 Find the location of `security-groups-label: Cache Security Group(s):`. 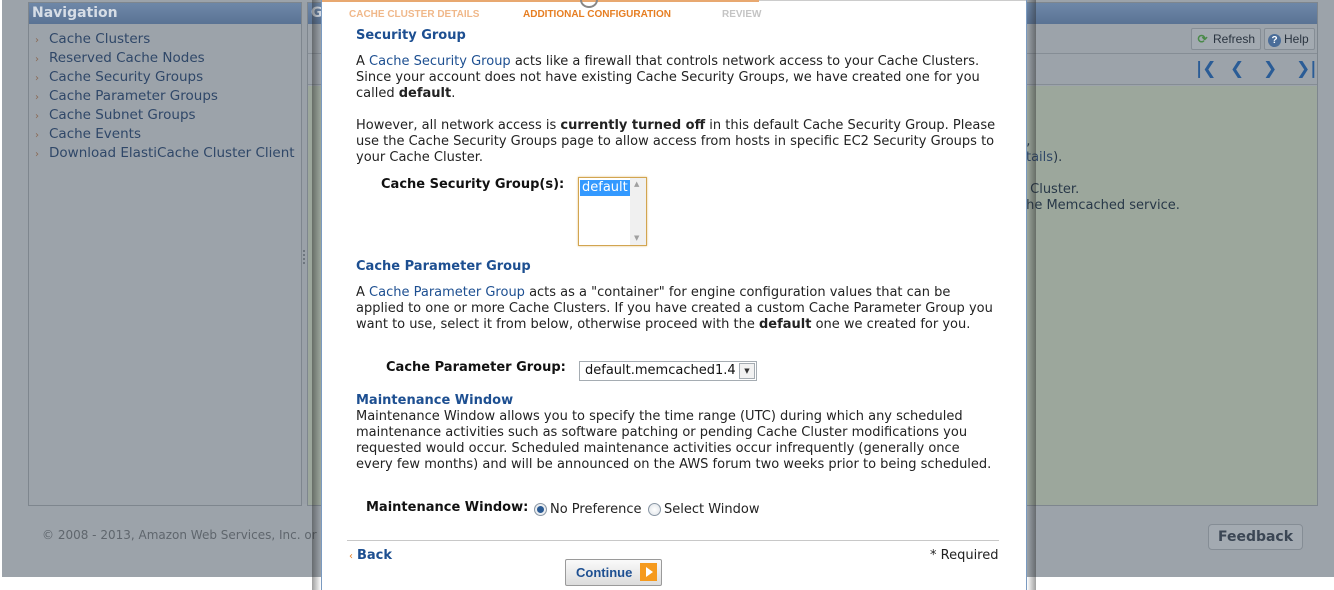

security-groups-label: Cache Security Group(s): is located at coordinates (473, 184).